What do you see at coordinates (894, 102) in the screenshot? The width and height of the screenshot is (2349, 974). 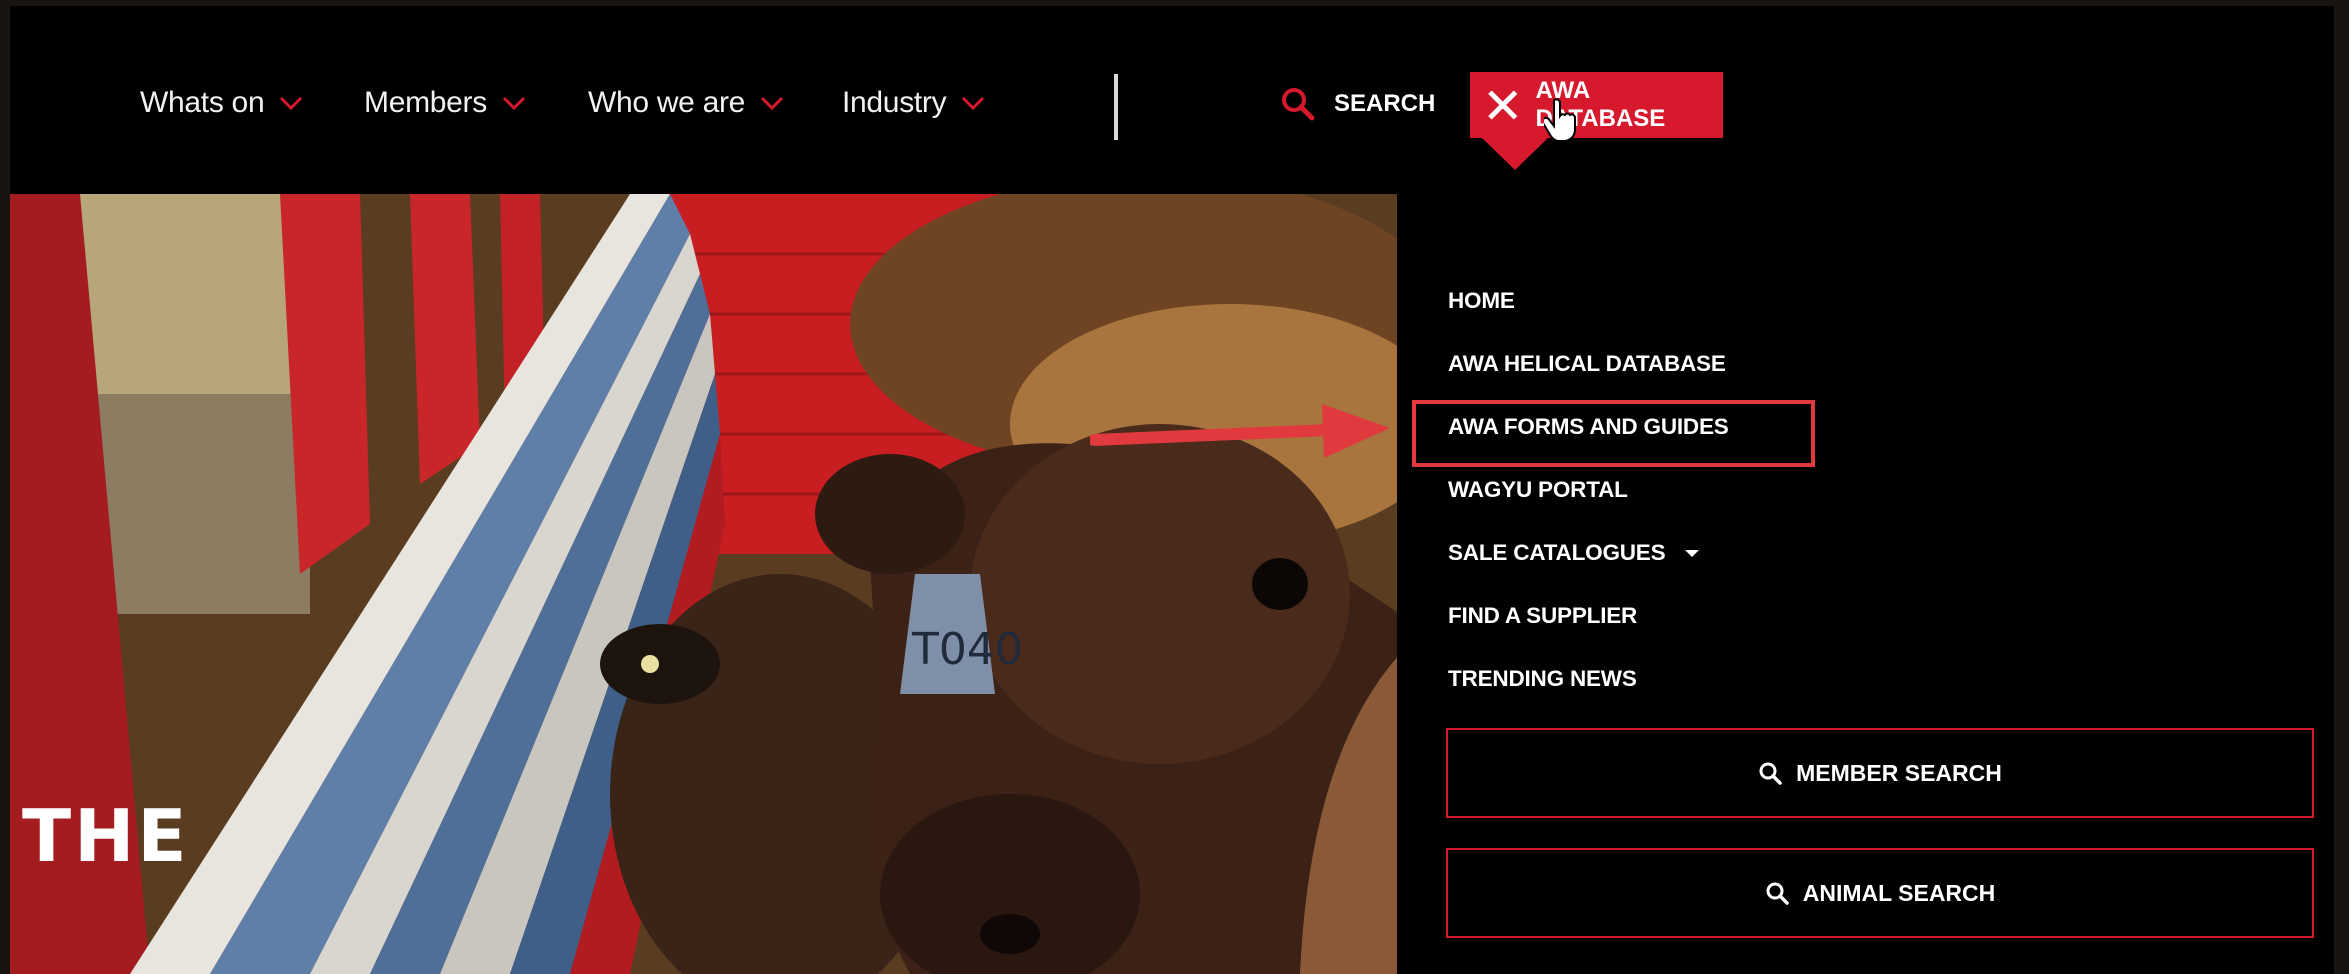 I see `nav-industry-label: Industry` at bounding box center [894, 102].